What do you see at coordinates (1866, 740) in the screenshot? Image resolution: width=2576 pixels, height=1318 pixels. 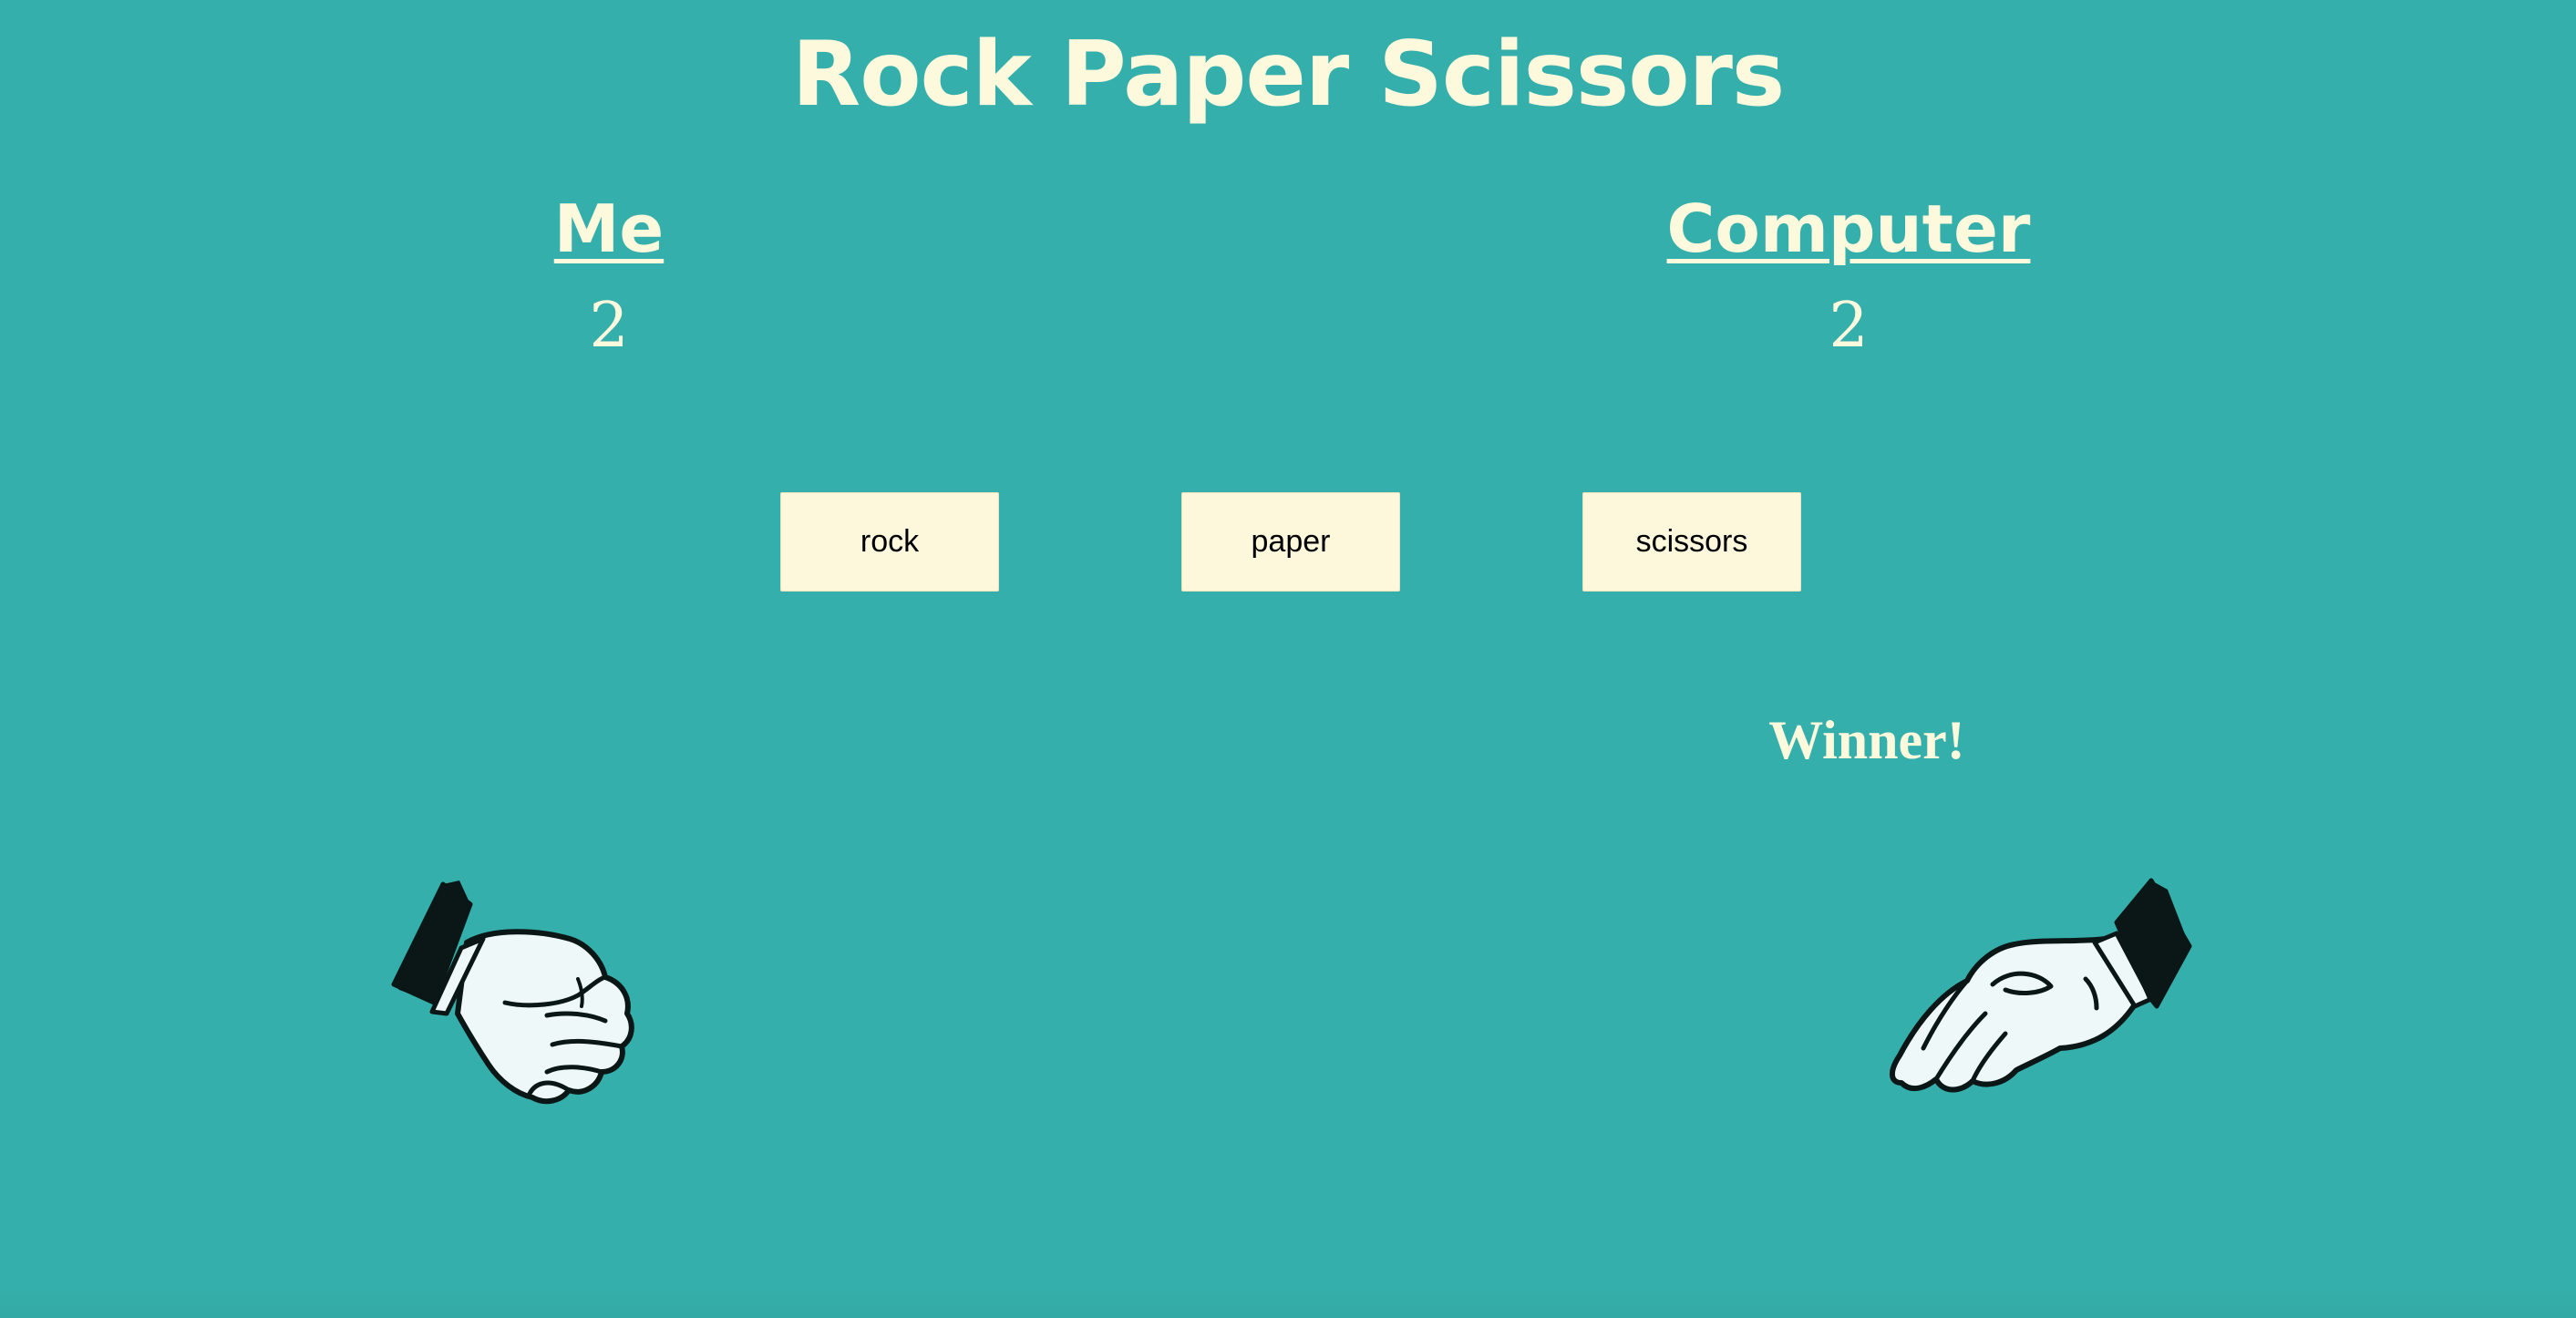 I see `result-message: Winner!` at bounding box center [1866, 740].